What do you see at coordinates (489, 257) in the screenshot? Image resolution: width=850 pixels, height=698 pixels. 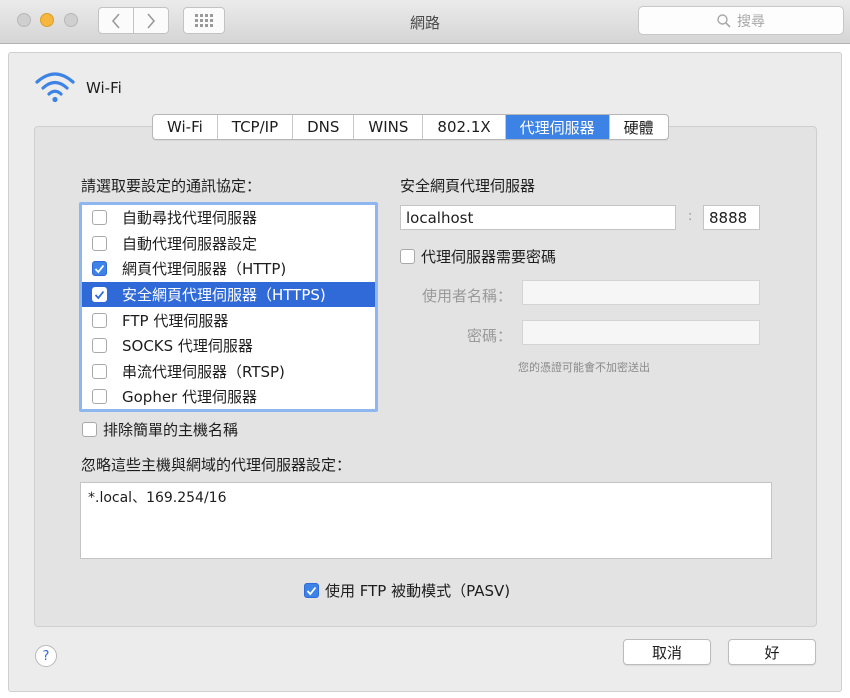 I see `requires-password-label: 代理伺服器需要密碼` at bounding box center [489, 257].